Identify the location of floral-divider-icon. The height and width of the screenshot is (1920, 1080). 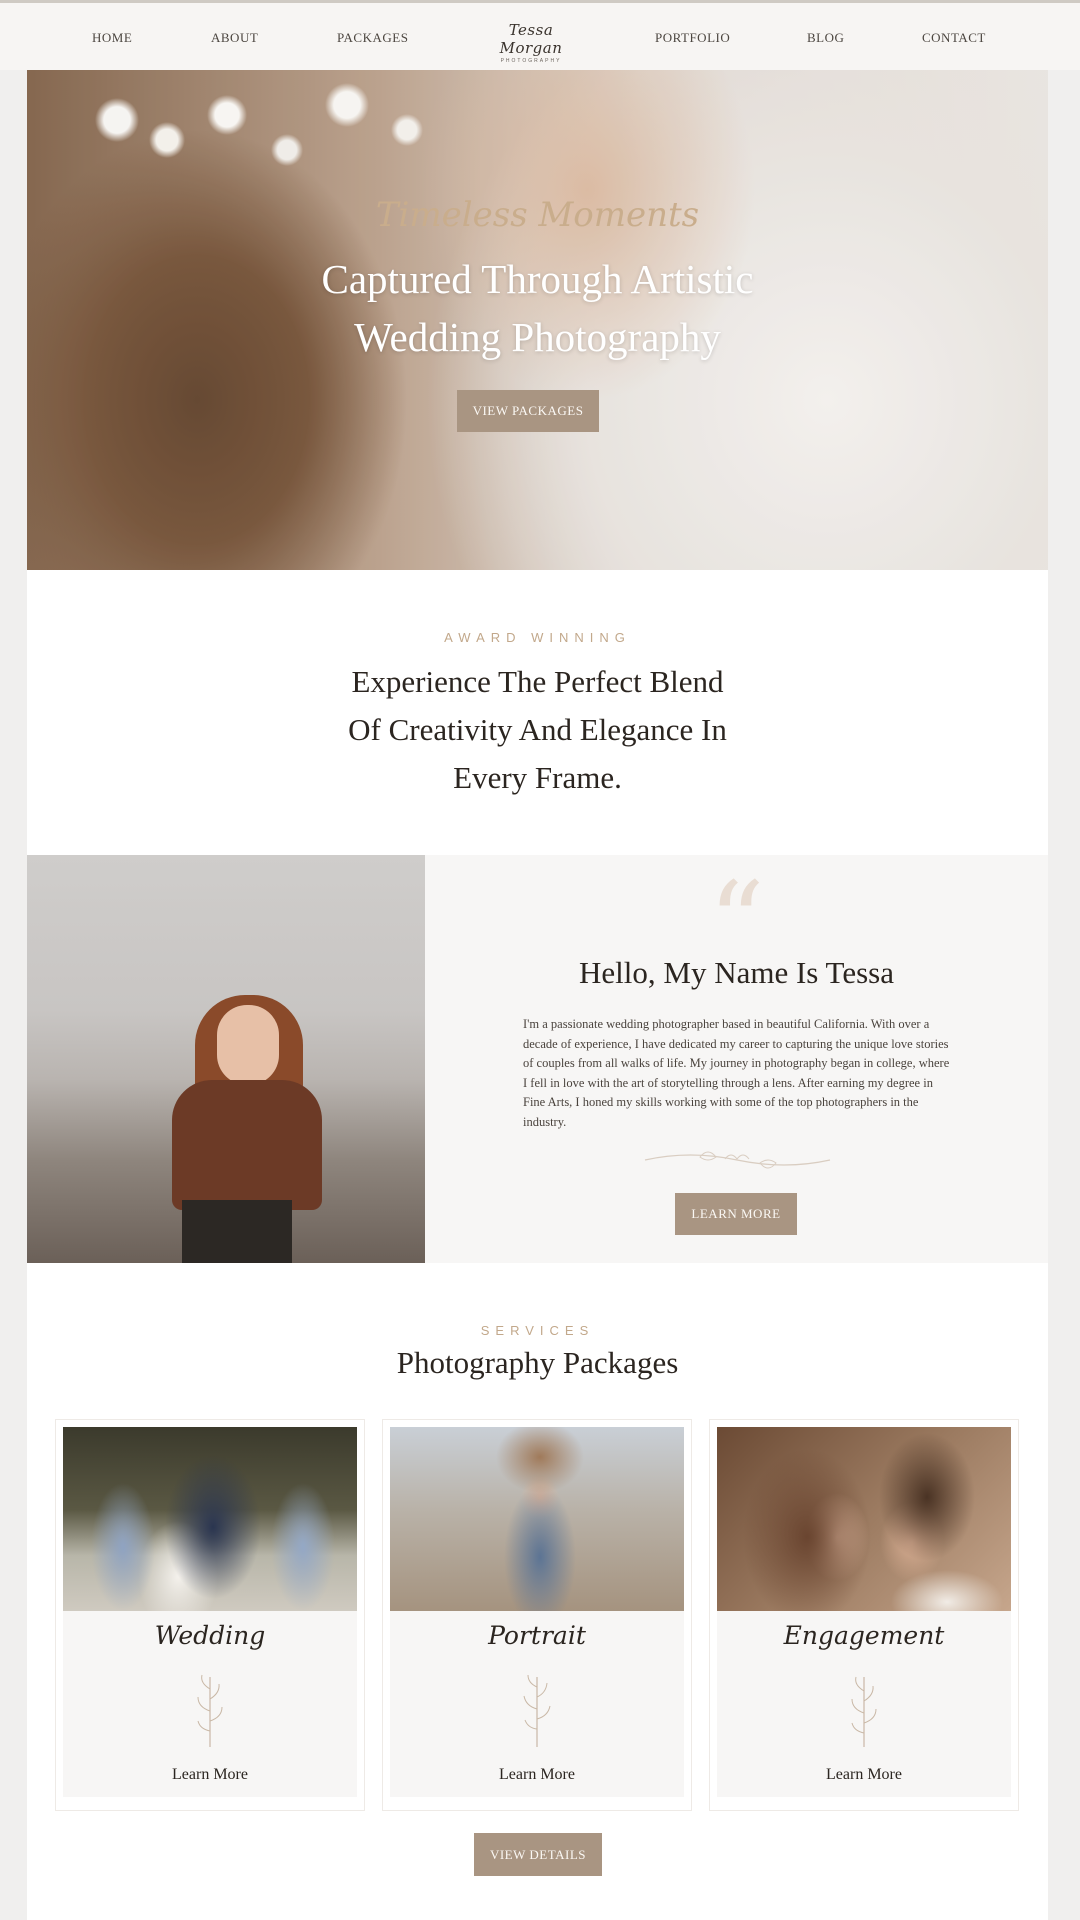
(737, 1160).